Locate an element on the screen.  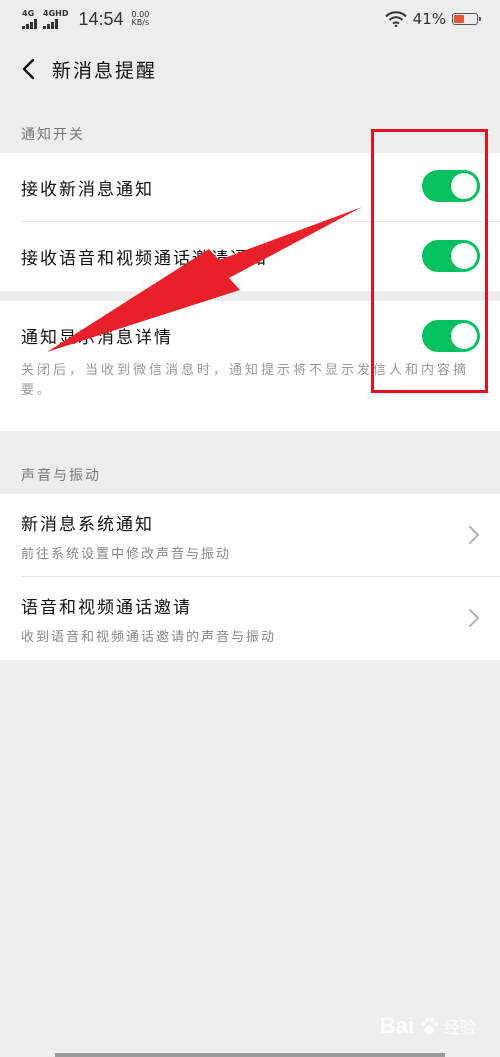
status-right: 41% is located at coordinates (432, 19).